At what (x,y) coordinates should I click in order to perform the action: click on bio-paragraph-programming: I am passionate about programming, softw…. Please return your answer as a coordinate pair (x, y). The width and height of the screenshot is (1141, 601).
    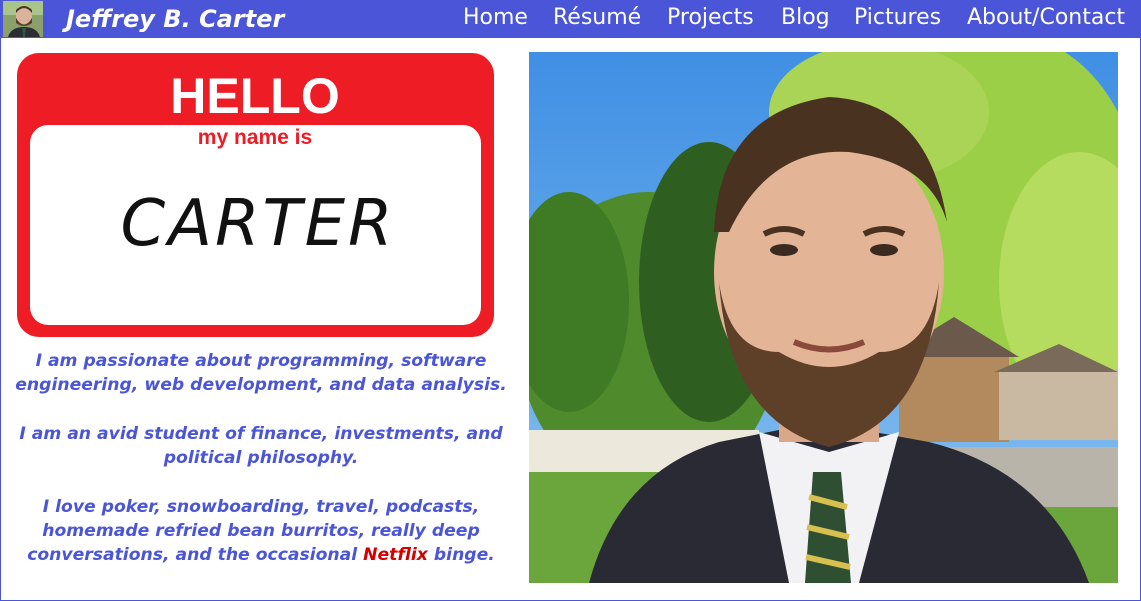
    Looking at the image, I should click on (261, 373).